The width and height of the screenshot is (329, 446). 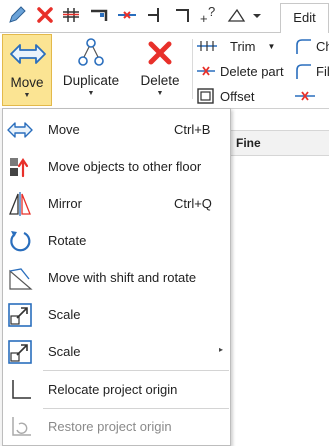 I want to click on trim-button: Trim ▼, so click(x=235, y=46).